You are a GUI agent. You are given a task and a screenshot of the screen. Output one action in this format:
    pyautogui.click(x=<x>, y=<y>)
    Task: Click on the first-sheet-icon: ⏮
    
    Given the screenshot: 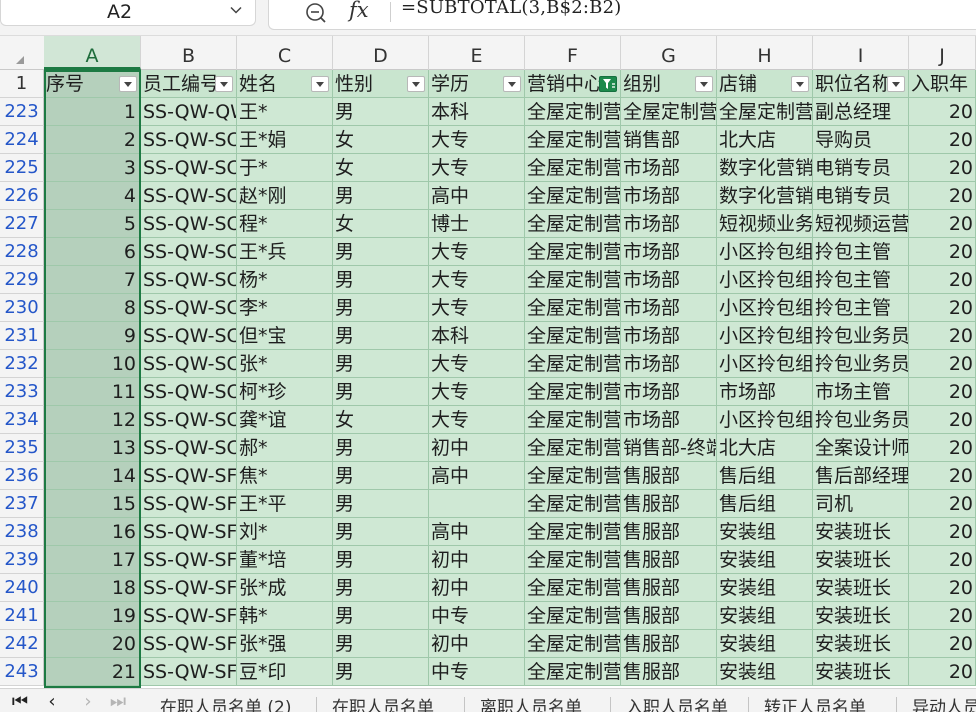 What is the action you would take?
    pyautogui.click(x=20, y=702)
    